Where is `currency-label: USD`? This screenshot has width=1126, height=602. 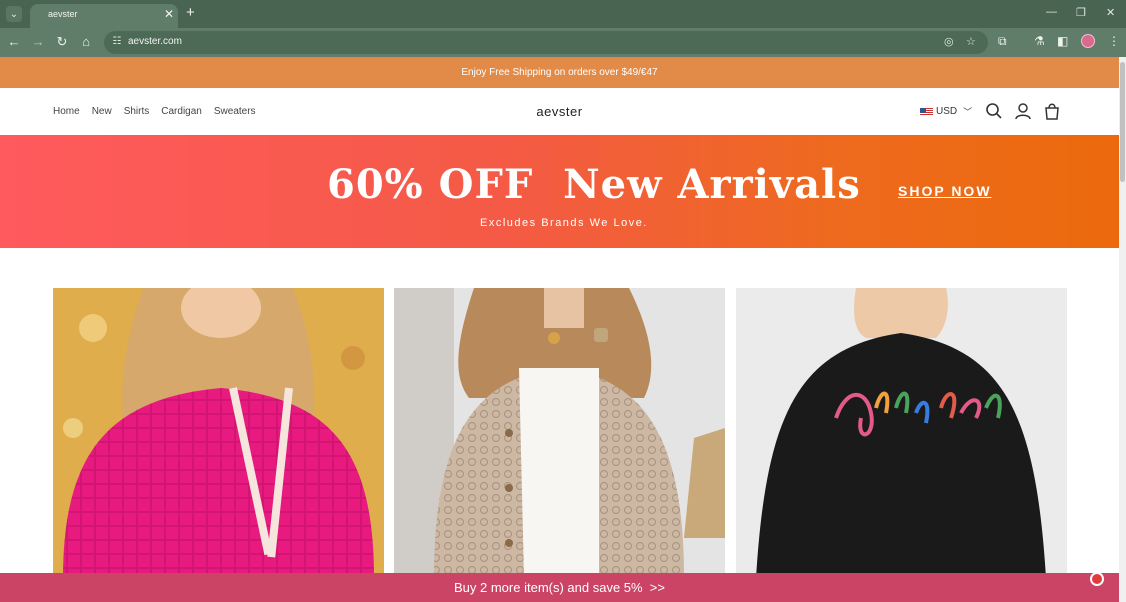
currency-label: USD is located at coordinates (947, 111).